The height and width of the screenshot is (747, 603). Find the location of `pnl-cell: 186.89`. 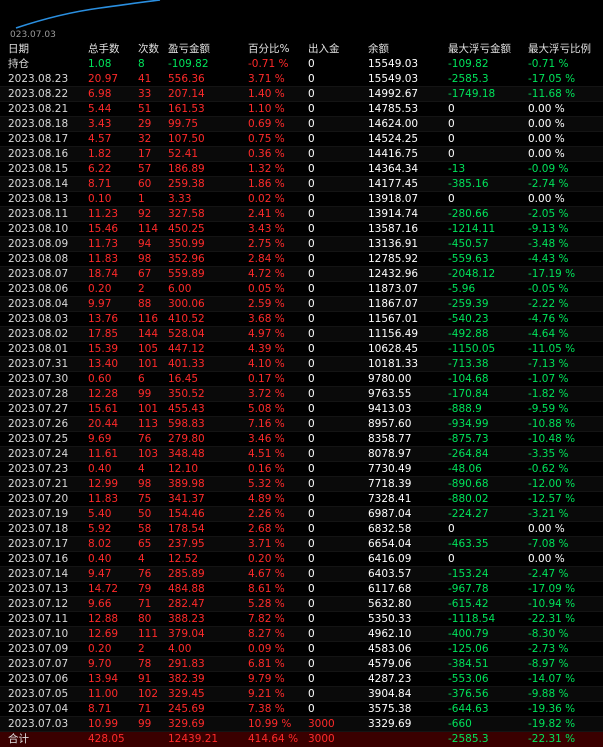

pnl-cell: 186.89 is located at coordinates (186, 169).